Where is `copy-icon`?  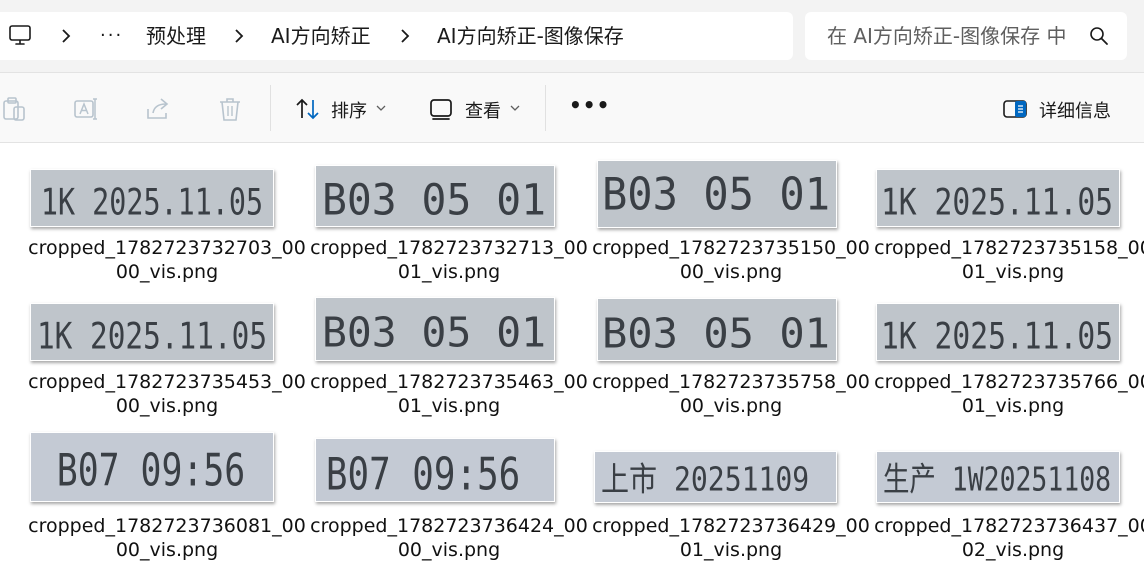
copy-icon is located at coordinates (14, 109).